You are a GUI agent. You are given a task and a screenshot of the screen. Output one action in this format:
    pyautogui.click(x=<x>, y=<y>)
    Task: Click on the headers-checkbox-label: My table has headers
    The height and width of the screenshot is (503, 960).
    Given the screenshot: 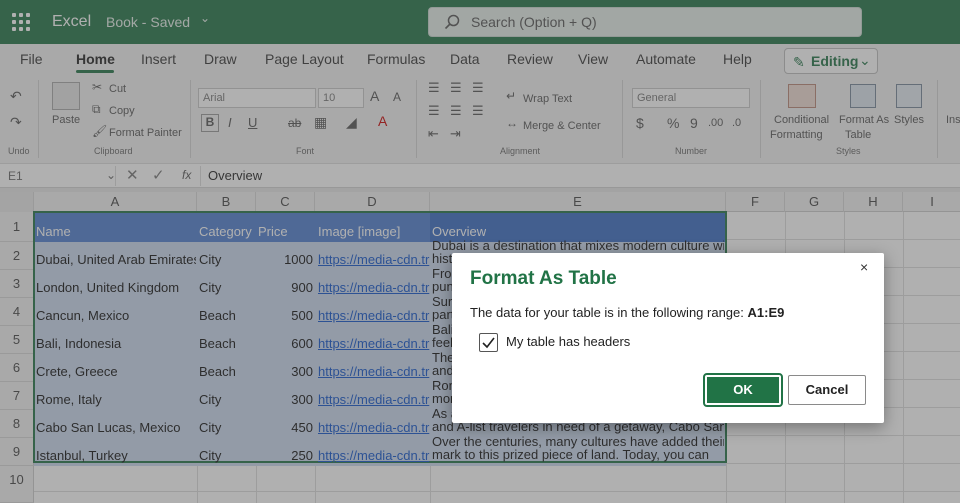 What is the action you would take?
    pyautogui.click(x=568, y=341)
    